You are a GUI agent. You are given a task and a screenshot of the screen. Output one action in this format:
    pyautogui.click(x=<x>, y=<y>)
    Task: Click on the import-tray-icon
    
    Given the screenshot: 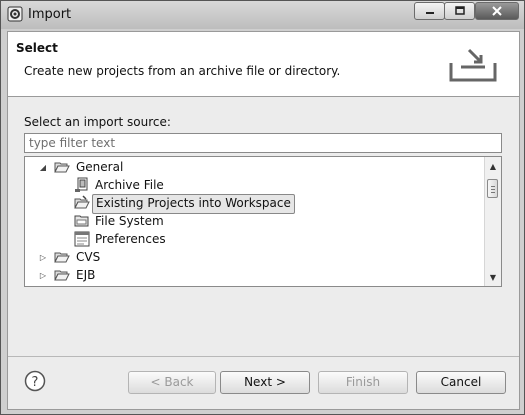 What is the action you would take?
    pyautogui.click(x=473, y=65)
    